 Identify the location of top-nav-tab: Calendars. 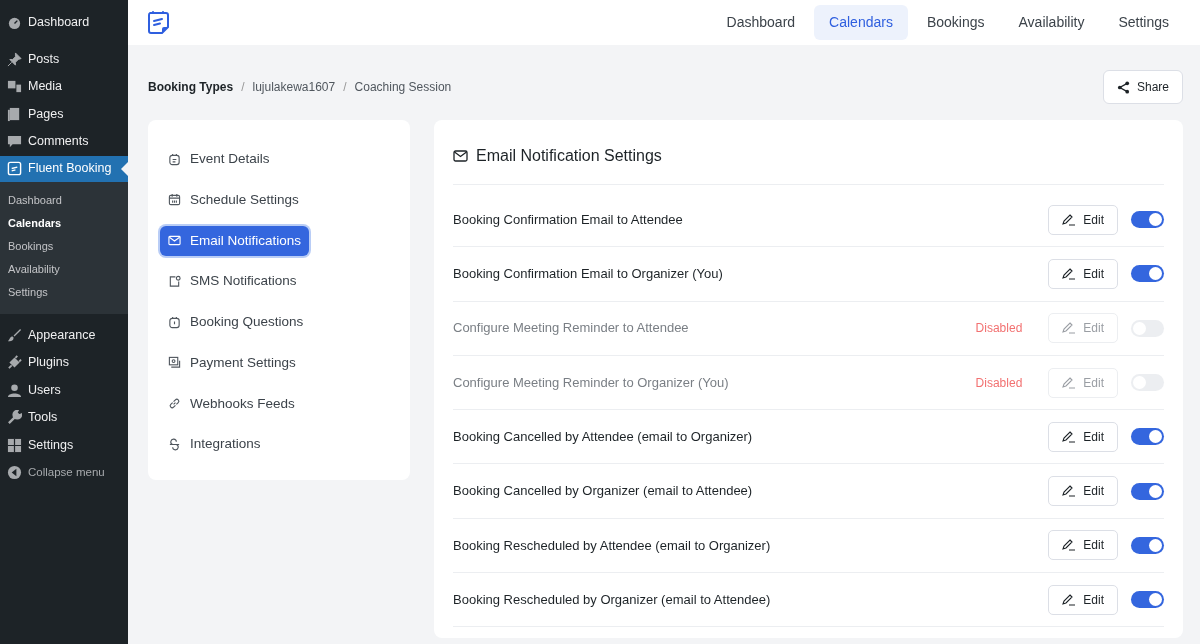
(861, 22).